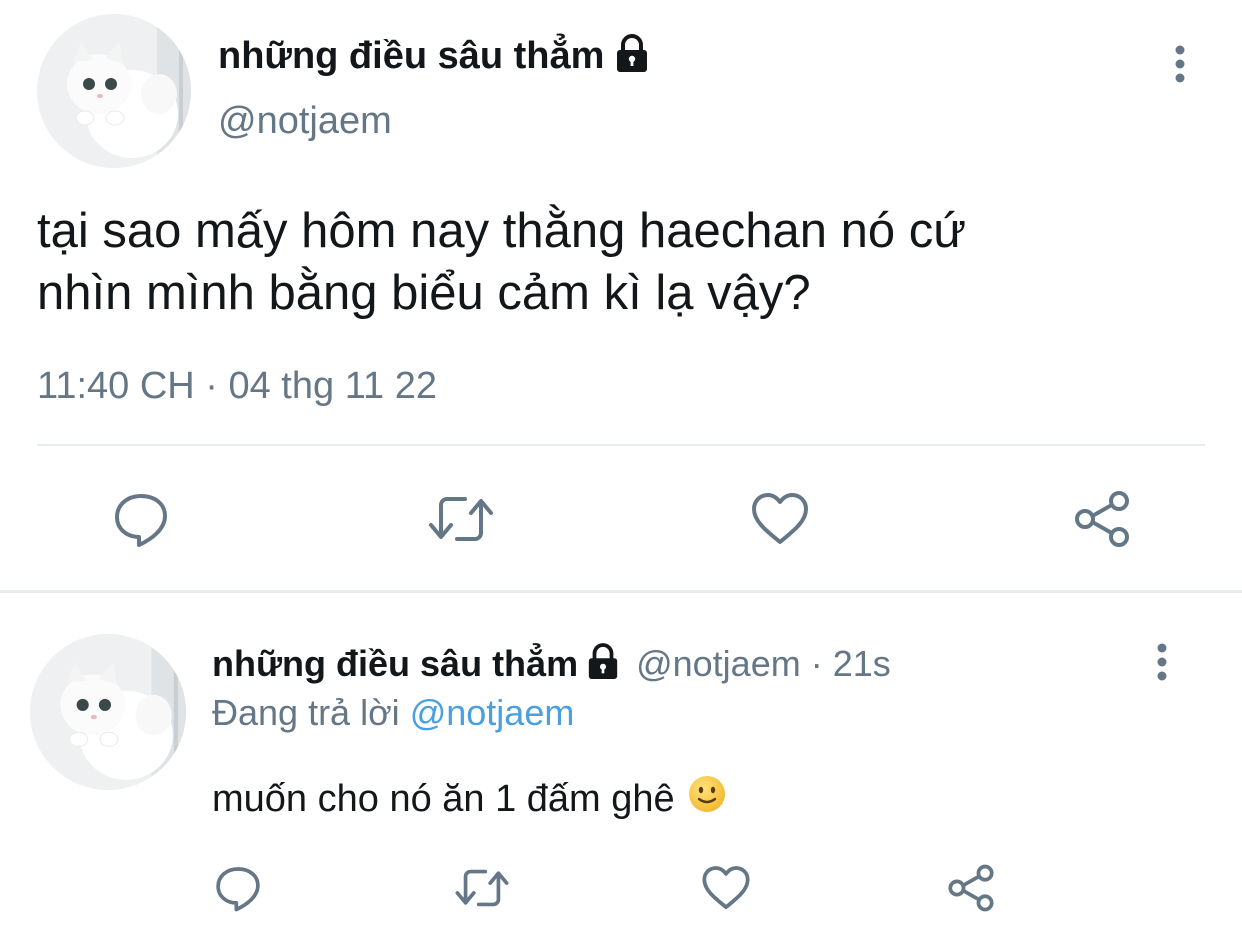 The height and width of the screenshot is (927, 1242). I want to click on reply-tweet-text: muốn cho nó ăn 1 đấm ghê, so click(443, 798).